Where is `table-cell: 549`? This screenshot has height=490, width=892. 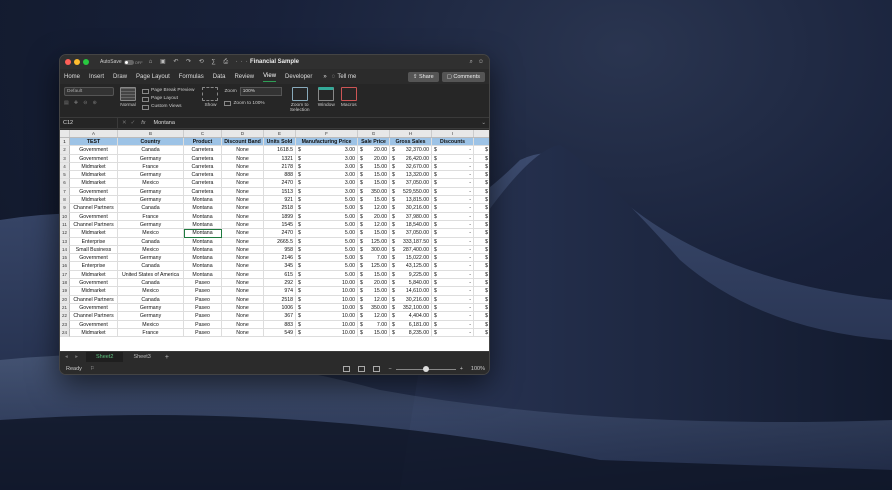 table-cell: 549 is located at coordinates (280, 333).